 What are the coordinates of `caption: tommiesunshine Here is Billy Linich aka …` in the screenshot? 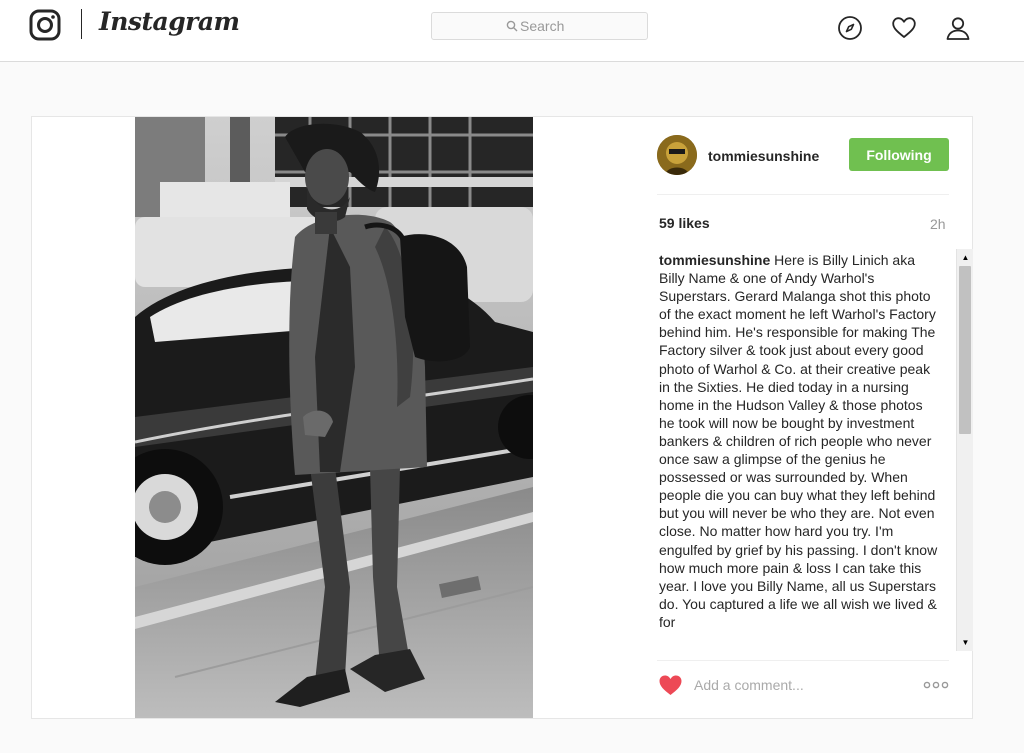 It's located at (800, 441).